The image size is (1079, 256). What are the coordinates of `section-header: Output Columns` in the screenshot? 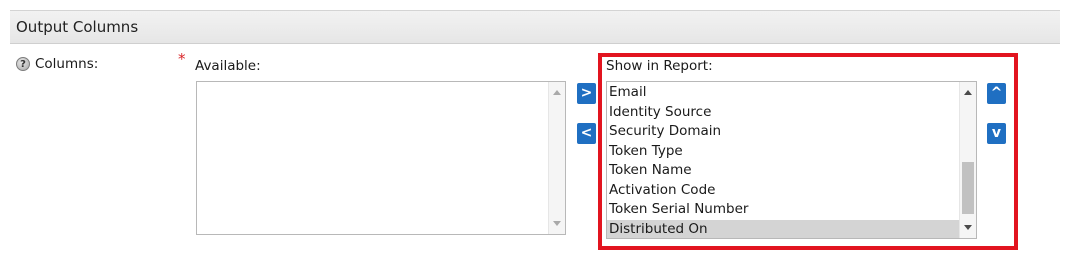 It's located at (535, 27).